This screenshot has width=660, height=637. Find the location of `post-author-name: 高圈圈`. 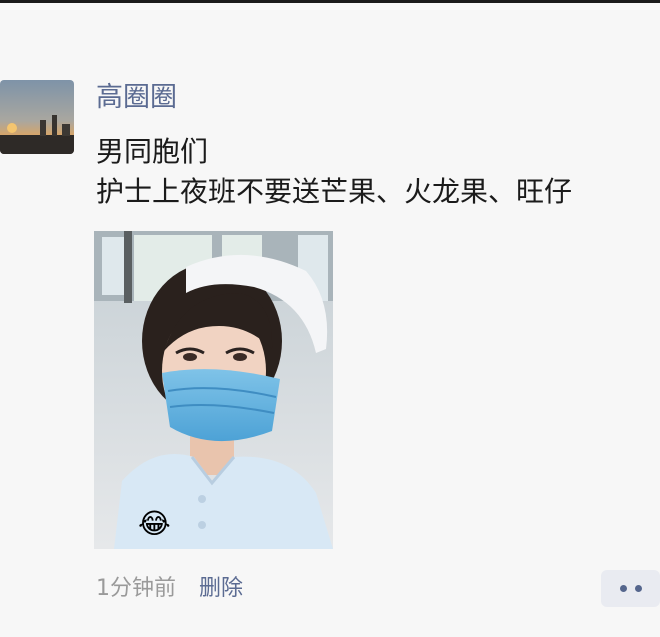

post-author-name: 高圈圈 is located at coordinates (136, 98).